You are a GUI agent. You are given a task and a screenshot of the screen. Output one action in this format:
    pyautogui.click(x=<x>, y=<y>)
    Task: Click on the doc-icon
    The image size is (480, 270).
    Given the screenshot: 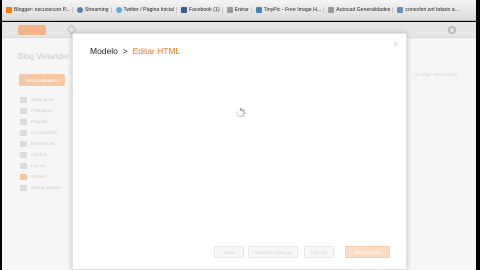 What is the action you would take?
    pyautogui.click(x=400, y=10)
    